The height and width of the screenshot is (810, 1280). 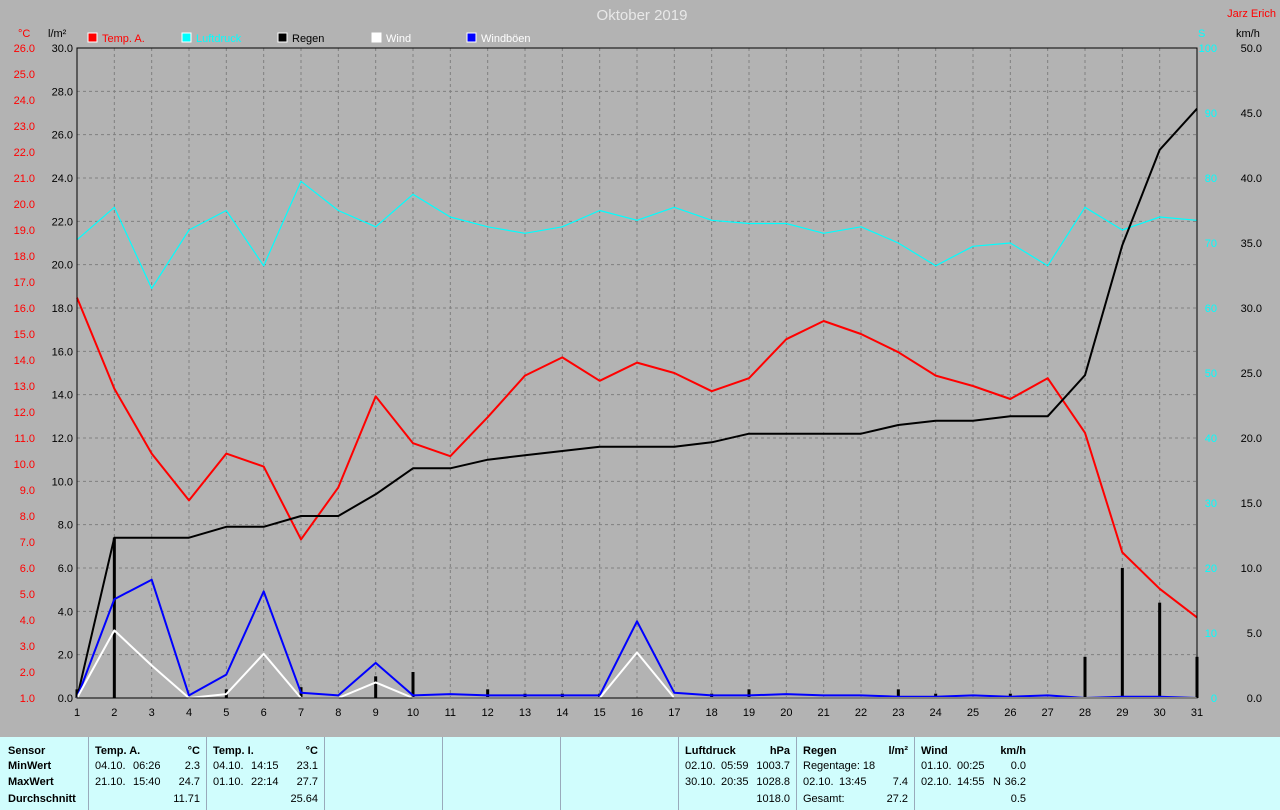 I want to click on pressure-tick-label: 20, so click(x=1211, y=569).